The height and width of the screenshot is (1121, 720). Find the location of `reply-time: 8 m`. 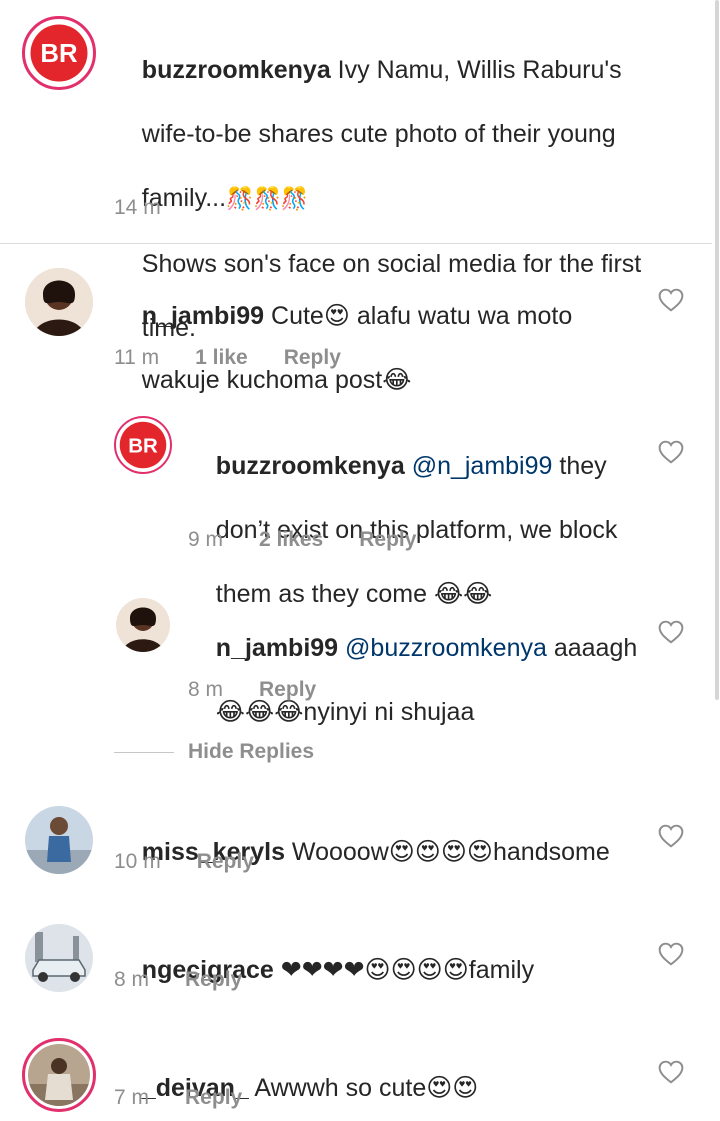

reply-time: 8 m is located at coordinates (206, 689).